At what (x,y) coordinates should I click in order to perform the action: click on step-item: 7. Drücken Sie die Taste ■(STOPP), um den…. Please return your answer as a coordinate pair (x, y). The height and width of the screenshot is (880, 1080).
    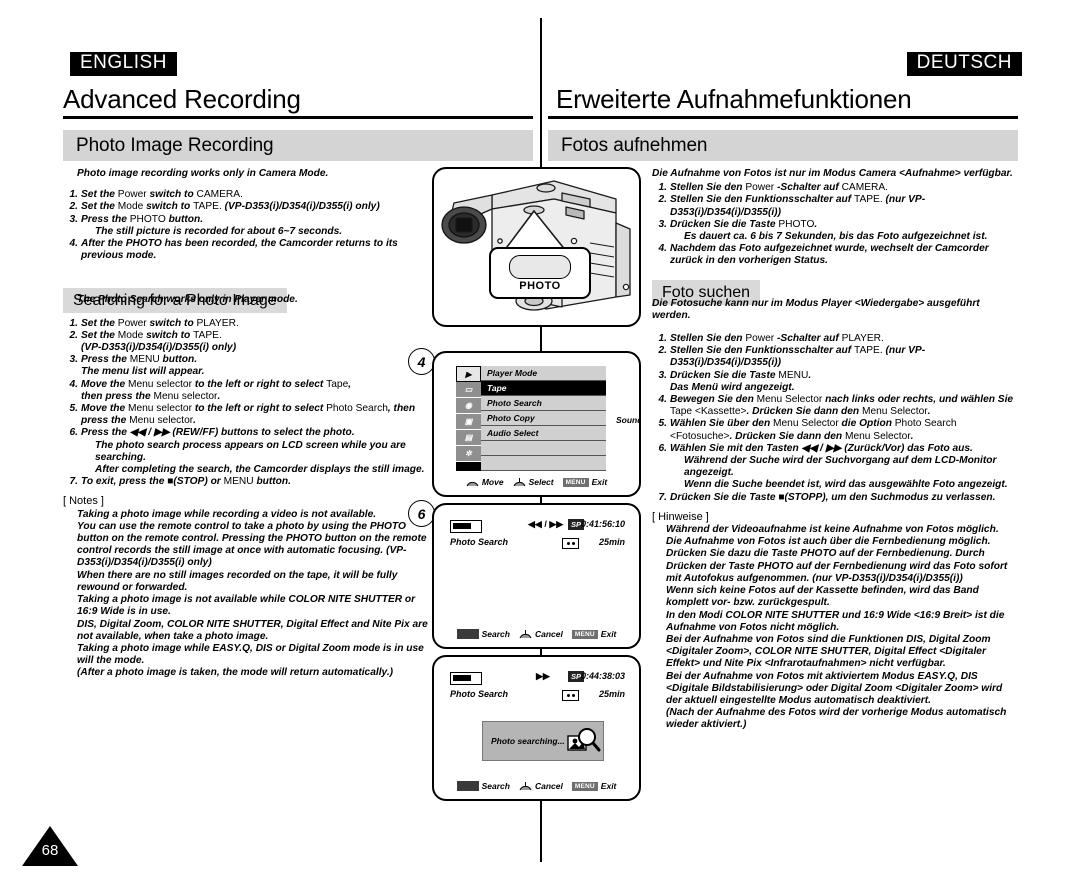
    Looking at the image, I should click on (836, 498).